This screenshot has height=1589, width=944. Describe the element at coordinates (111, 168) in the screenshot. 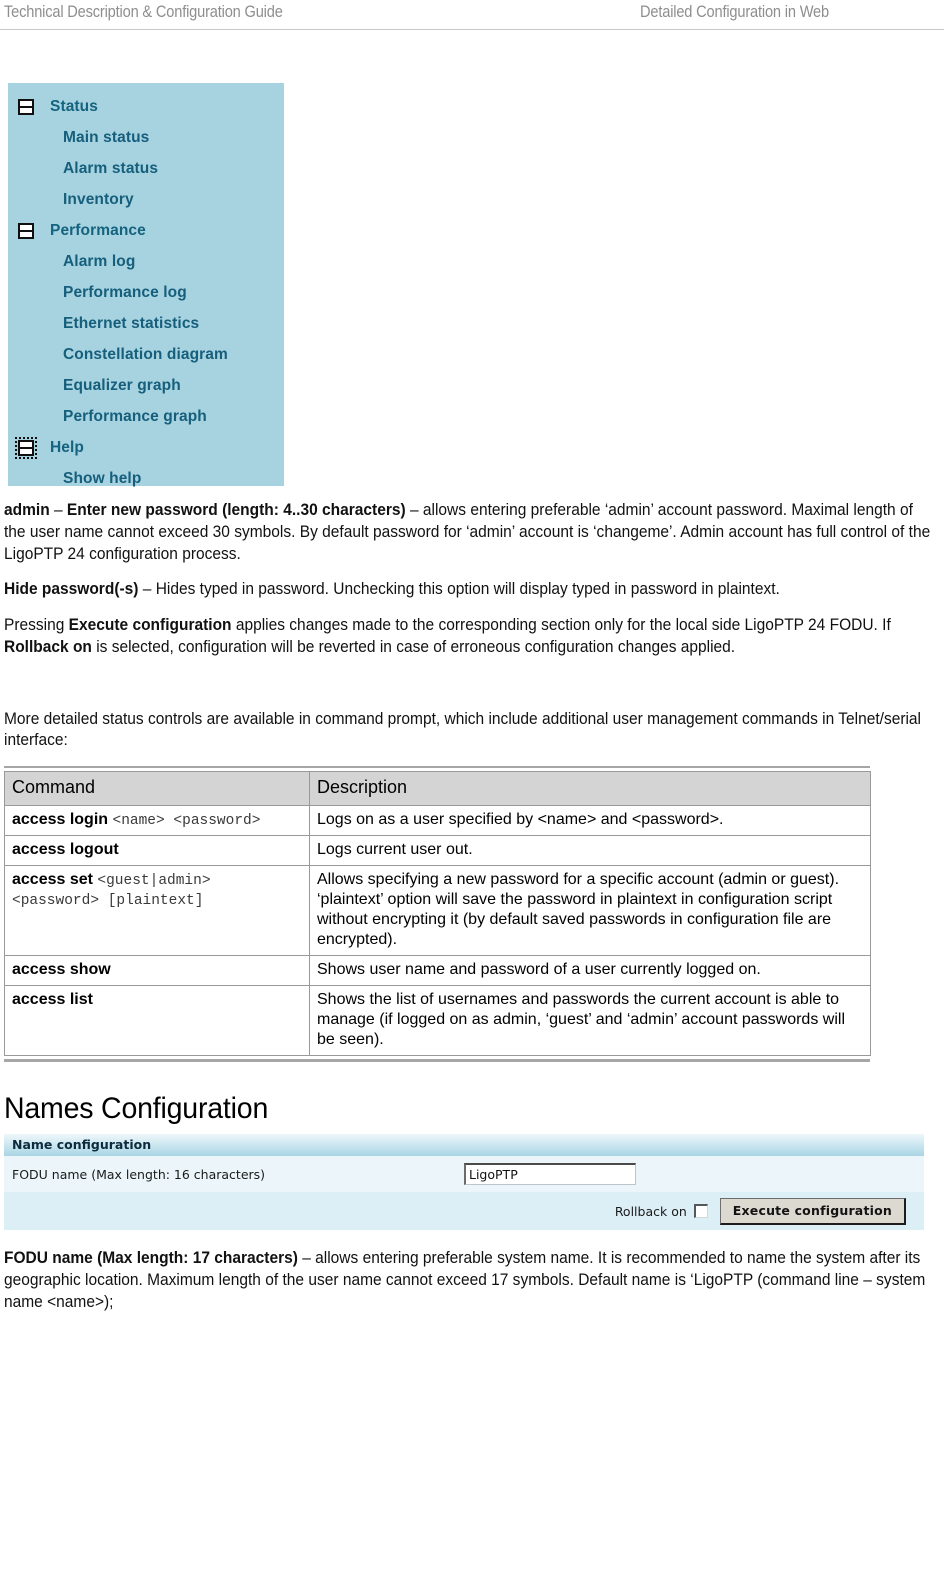

I see `tree-item-label: Alarm status` at that location.